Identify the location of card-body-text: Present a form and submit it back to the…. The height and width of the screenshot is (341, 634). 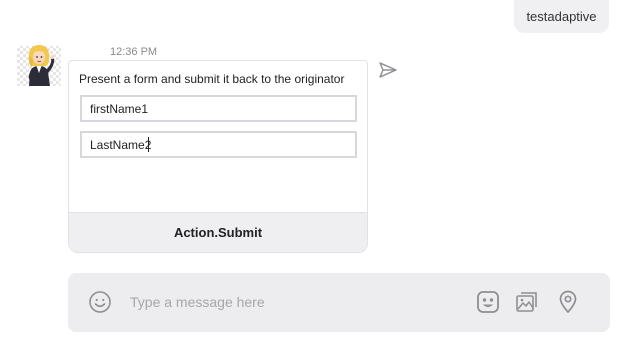
(212, 79).